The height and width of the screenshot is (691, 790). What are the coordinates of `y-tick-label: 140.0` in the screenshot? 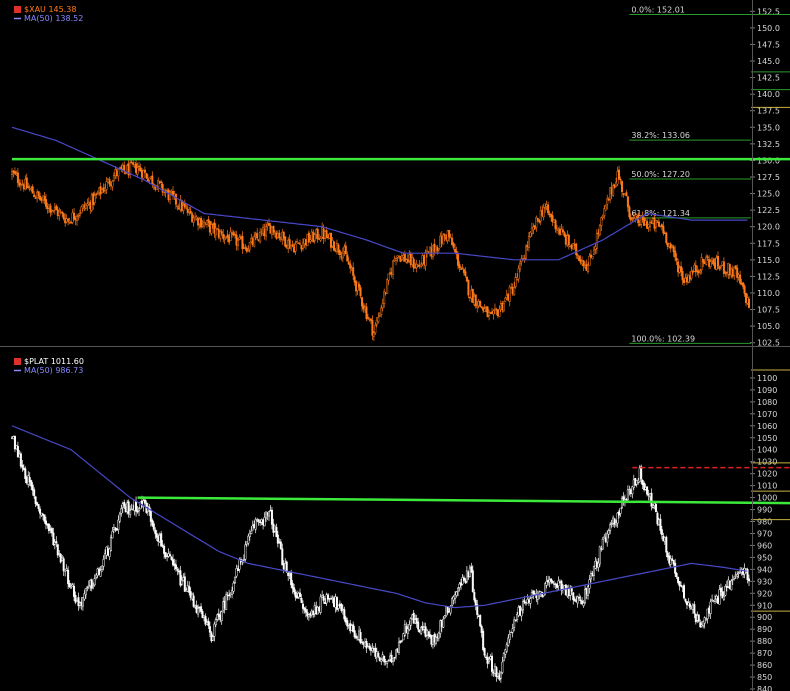 It's located at (768, 94).